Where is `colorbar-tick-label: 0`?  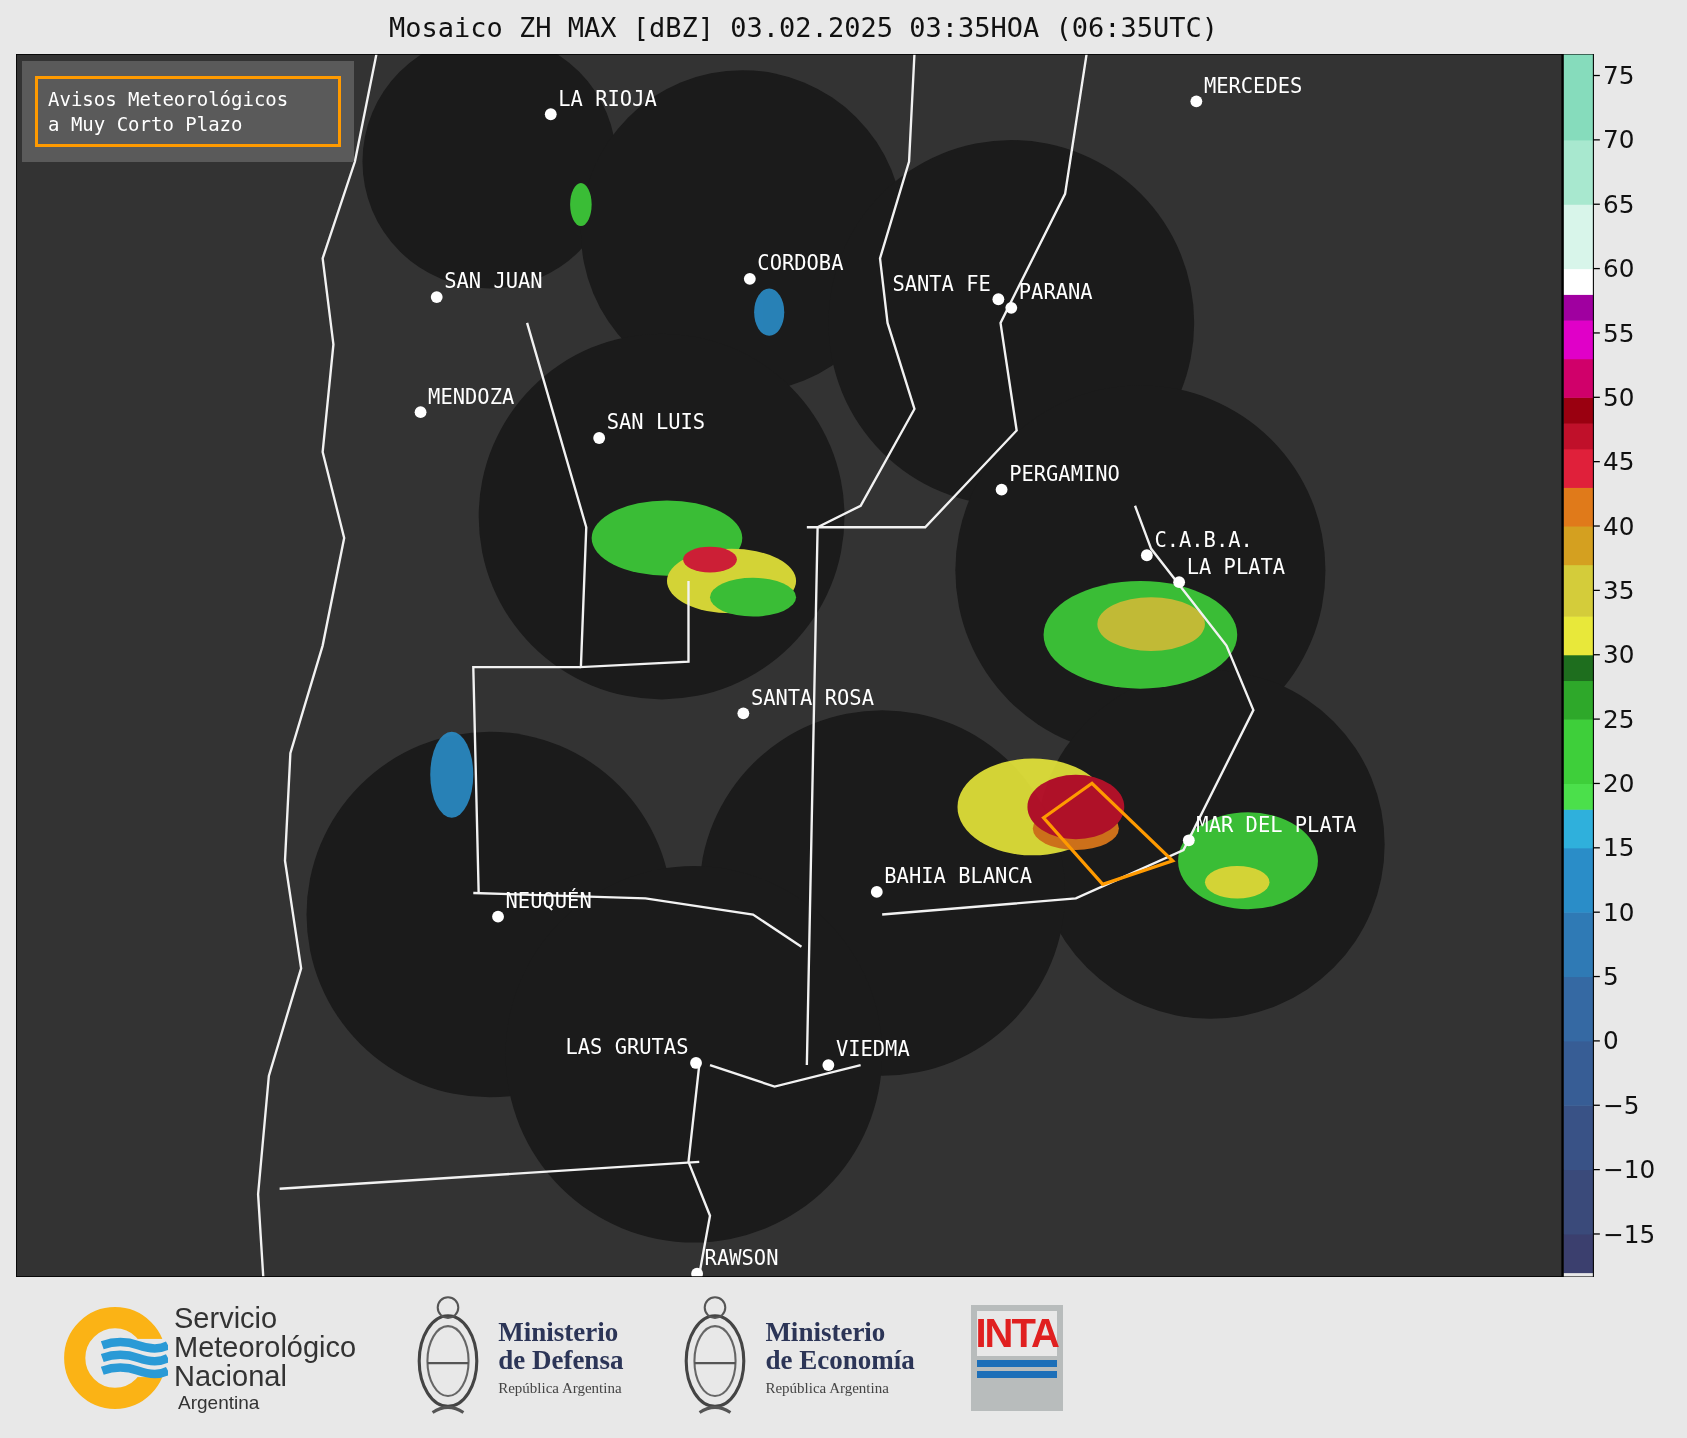 colorbar-tick-label: 0 is located at coordinates (1611, 1041).